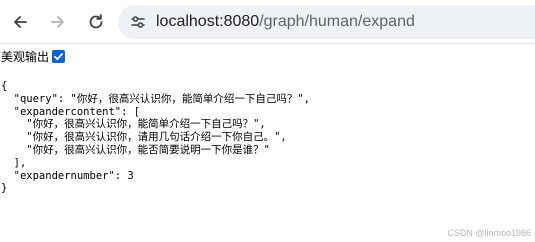  I want to click on json-line: ],, so click(14, 162).